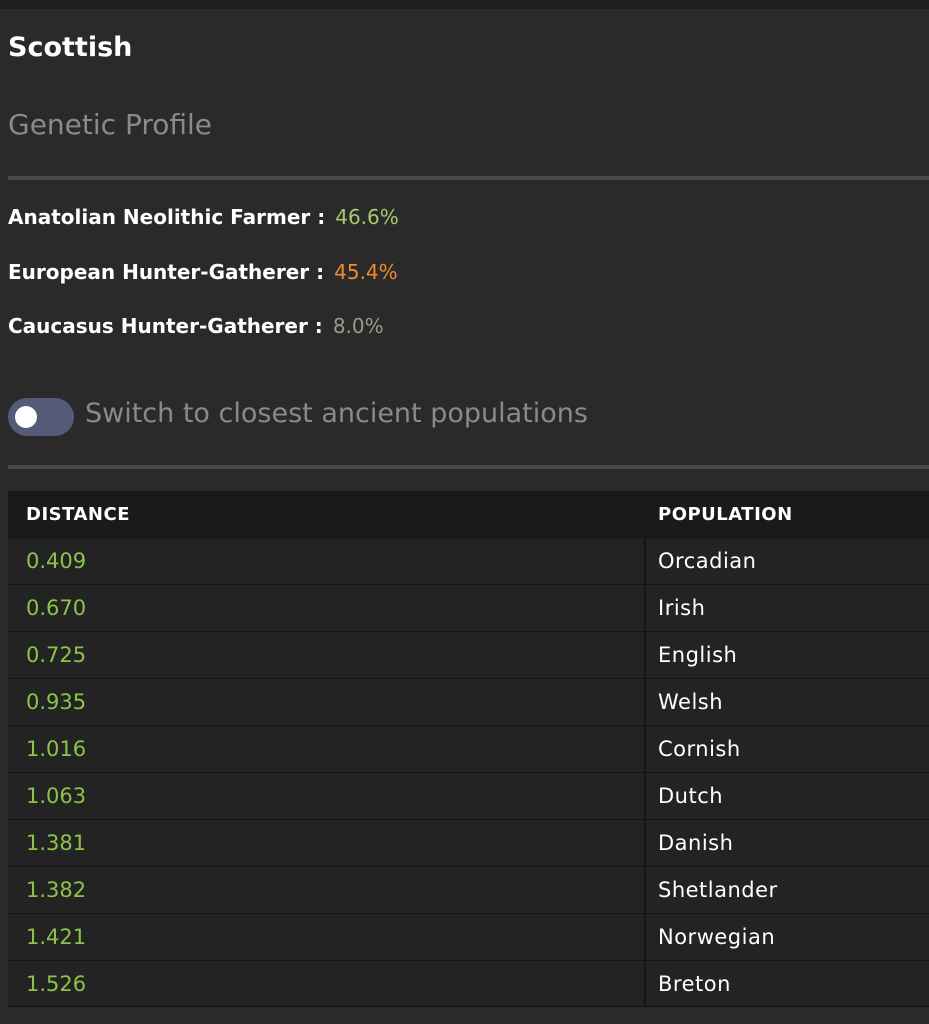  I want to click on stat-european-hunter-gatherer: European Hunter-Gatherer : 45.4%, so click(203, 272).